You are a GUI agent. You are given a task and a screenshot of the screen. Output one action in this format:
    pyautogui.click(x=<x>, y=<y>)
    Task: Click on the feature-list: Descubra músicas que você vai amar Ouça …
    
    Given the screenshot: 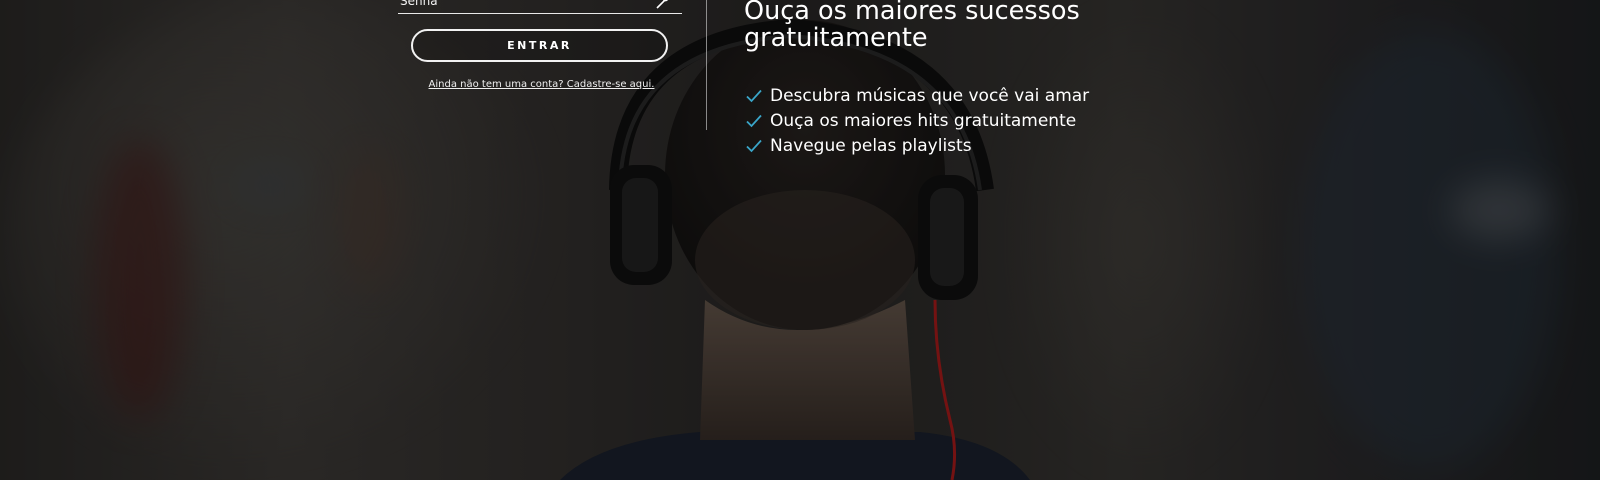 What is the action you would take?
    pyautogui.click(x=917, y=120)
    